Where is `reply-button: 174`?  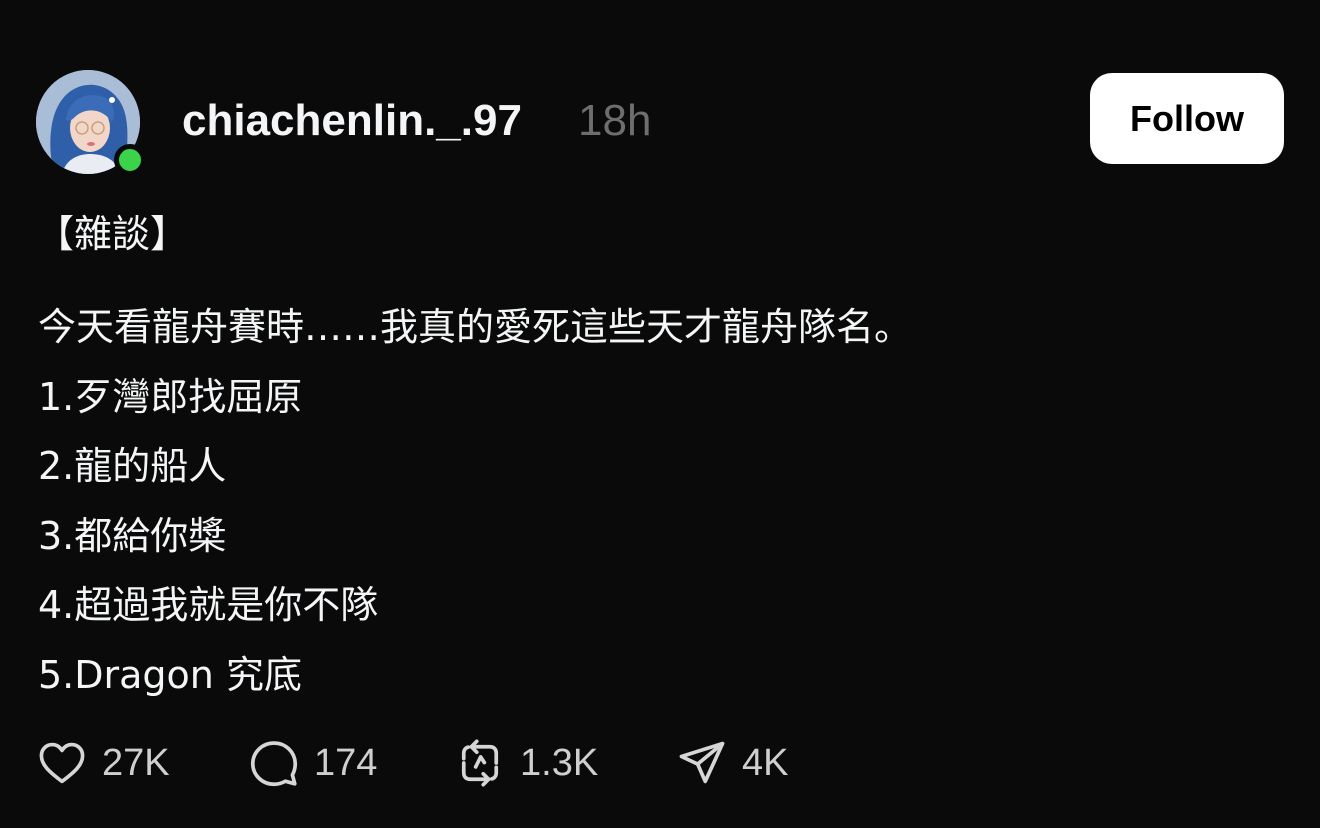
reply-button: 174 is located at coordinates (312, 763).